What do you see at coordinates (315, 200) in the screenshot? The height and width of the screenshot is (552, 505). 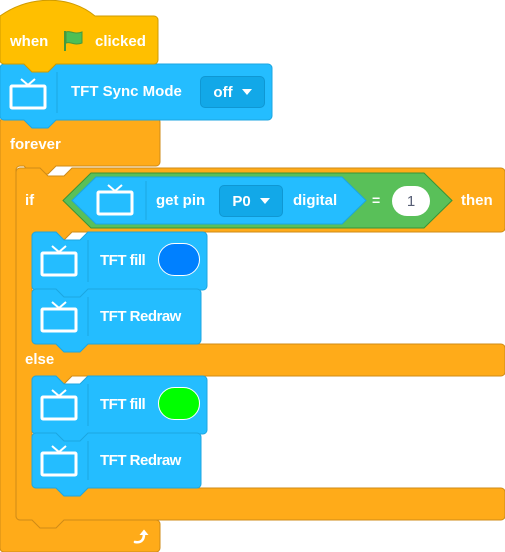 I see `digital-label: digital` at bounding box center [315, 200].